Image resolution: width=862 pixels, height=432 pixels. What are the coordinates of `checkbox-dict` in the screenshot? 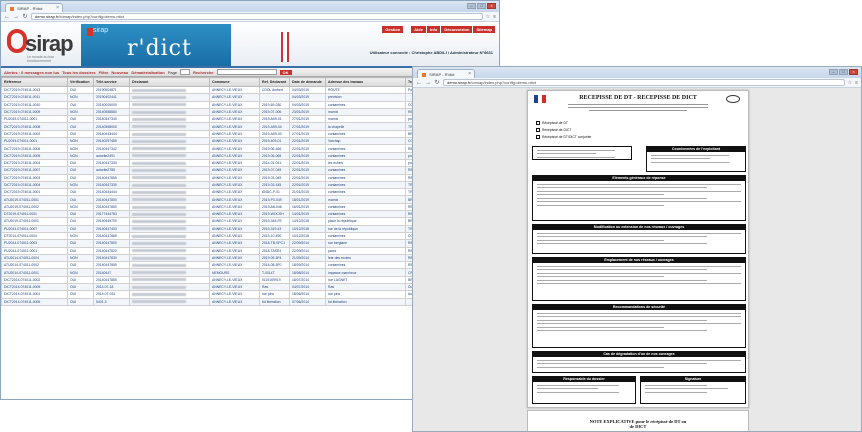 It's located at (538, 130).